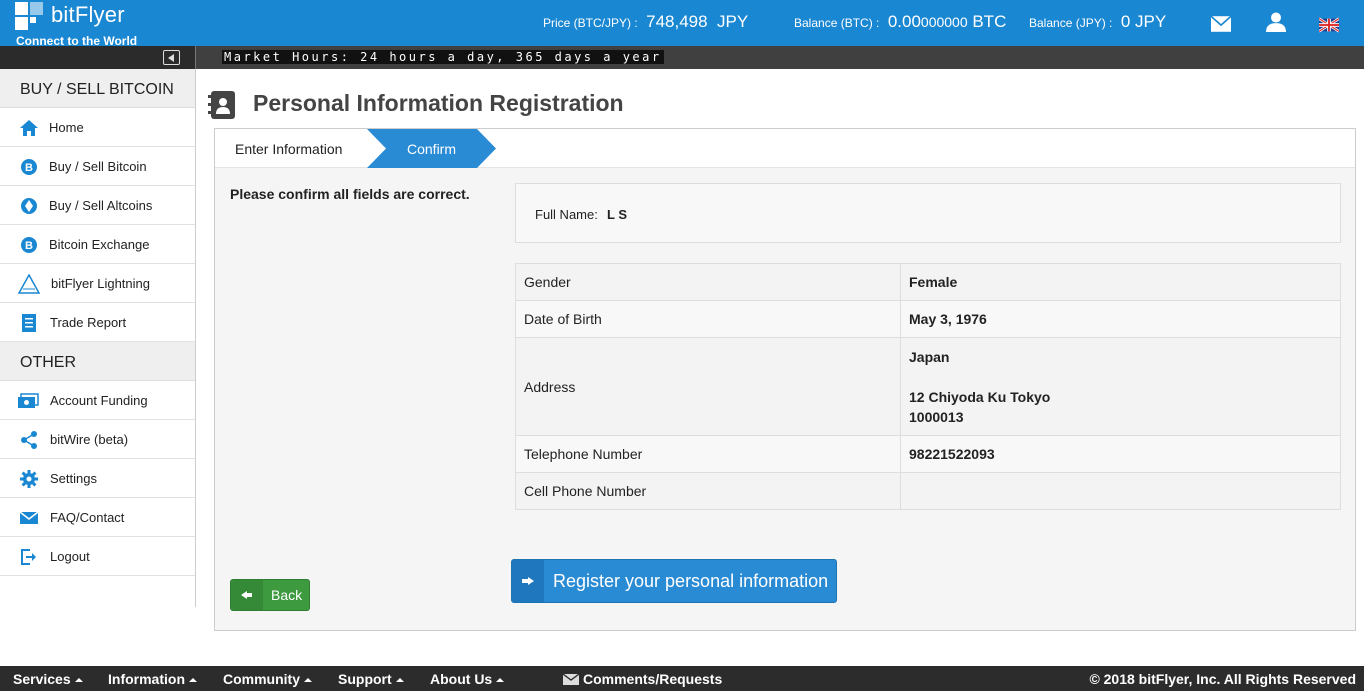  What do you see at coordinates (97, 478) in the screenshot?
I see `sidebar-item-settings: Settings` at bounding box center [97, 478].